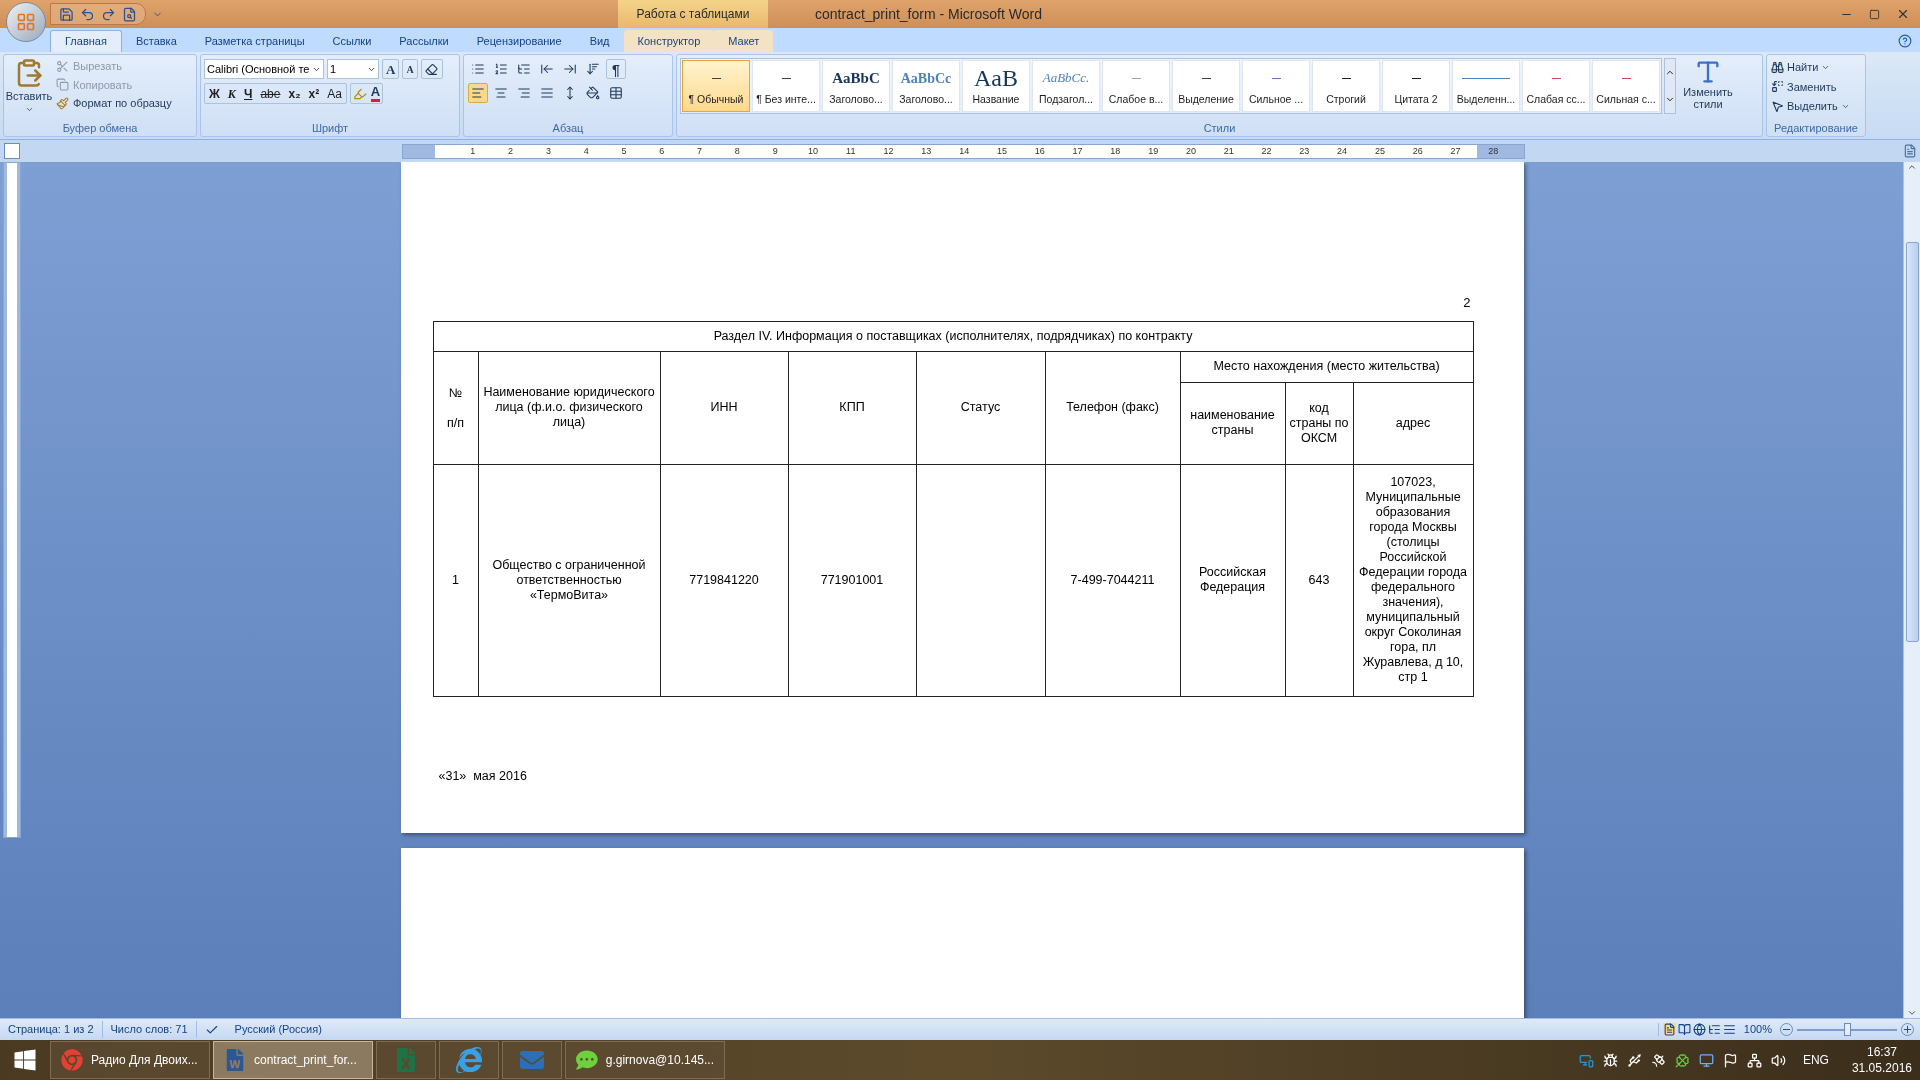 Image resolution: width=1920 pixels, height=1080 pixels. I want to click on format-button: x₂, so click(294, 93).